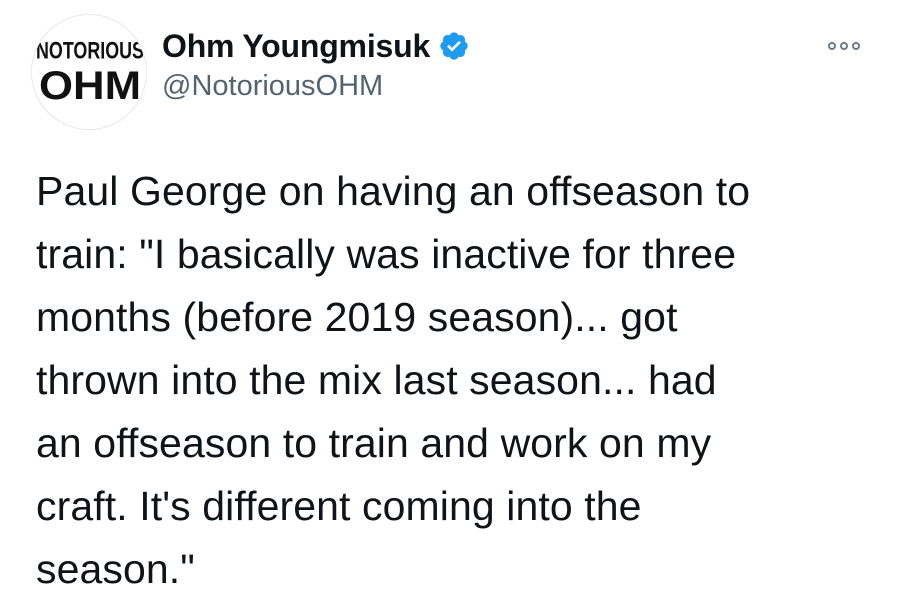 This screenshot has height=600, width=900. Describe the element at coordinates (90, 86) in the screenshot. I see `avatar-text-bottom: OHM` at that location.